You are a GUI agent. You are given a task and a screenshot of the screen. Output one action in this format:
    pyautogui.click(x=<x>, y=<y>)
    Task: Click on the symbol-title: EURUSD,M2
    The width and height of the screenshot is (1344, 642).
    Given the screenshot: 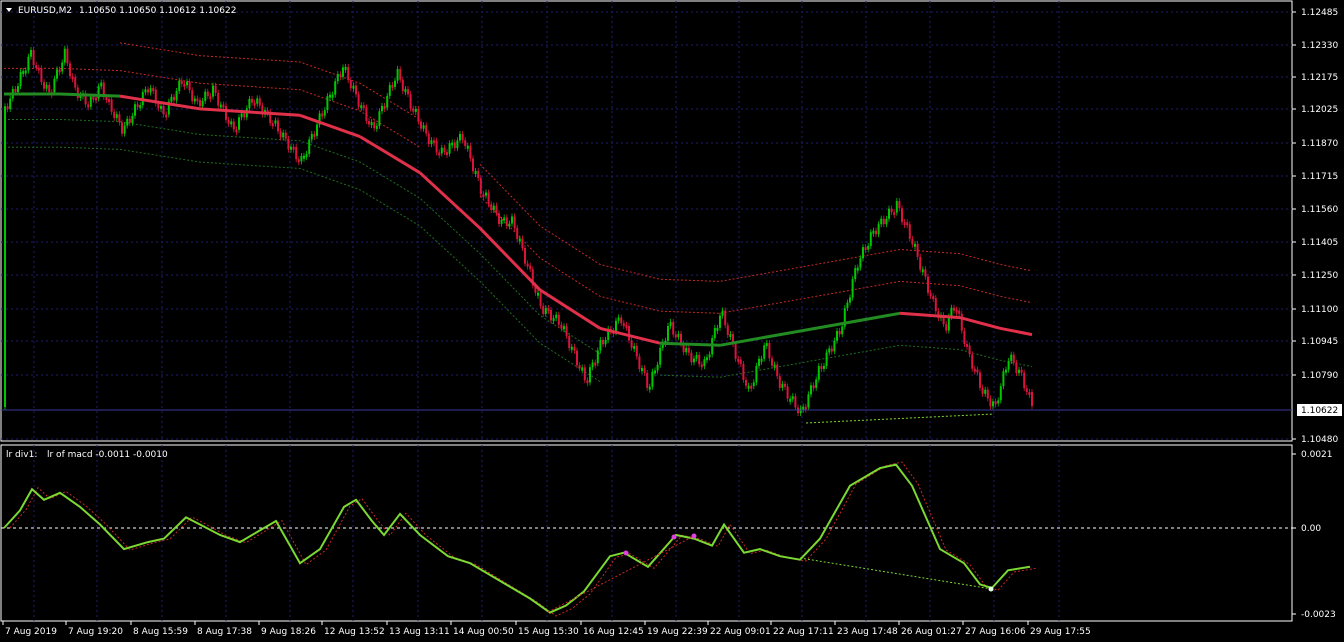 What is the action you would take?
    pyautogui.click(x=45, y=11)
    